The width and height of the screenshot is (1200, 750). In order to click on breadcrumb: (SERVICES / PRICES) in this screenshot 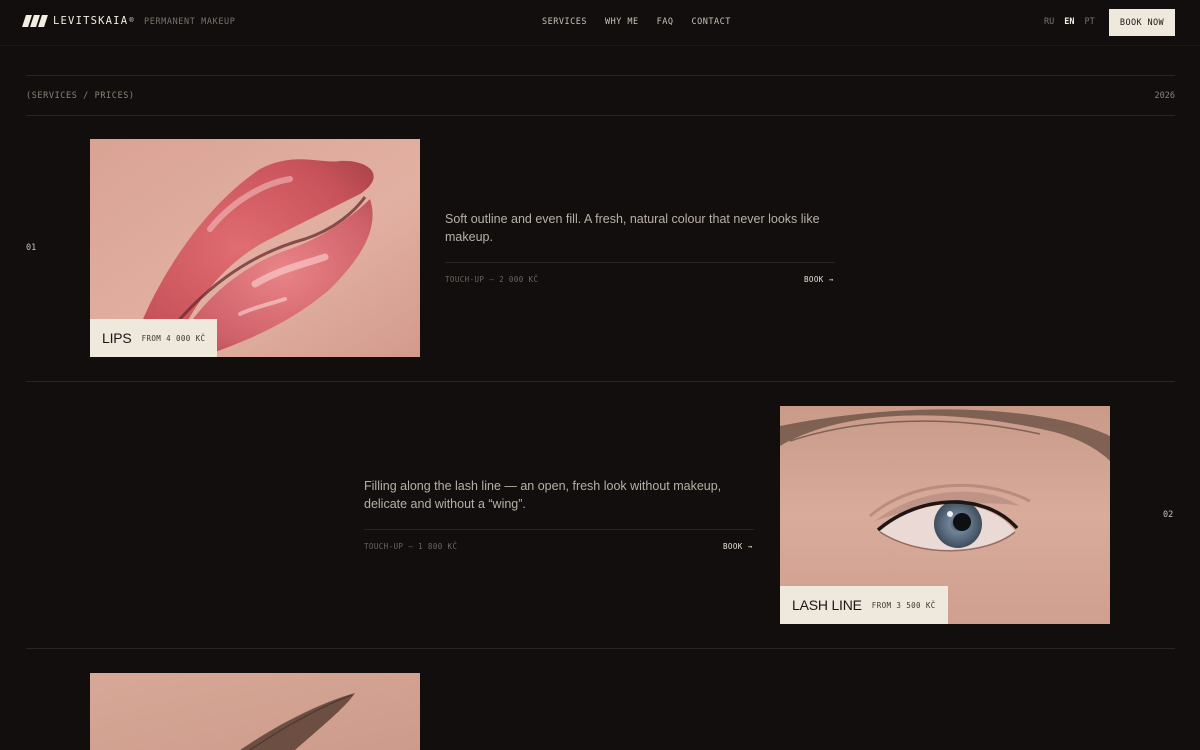, I will do `click(80, 96)`.